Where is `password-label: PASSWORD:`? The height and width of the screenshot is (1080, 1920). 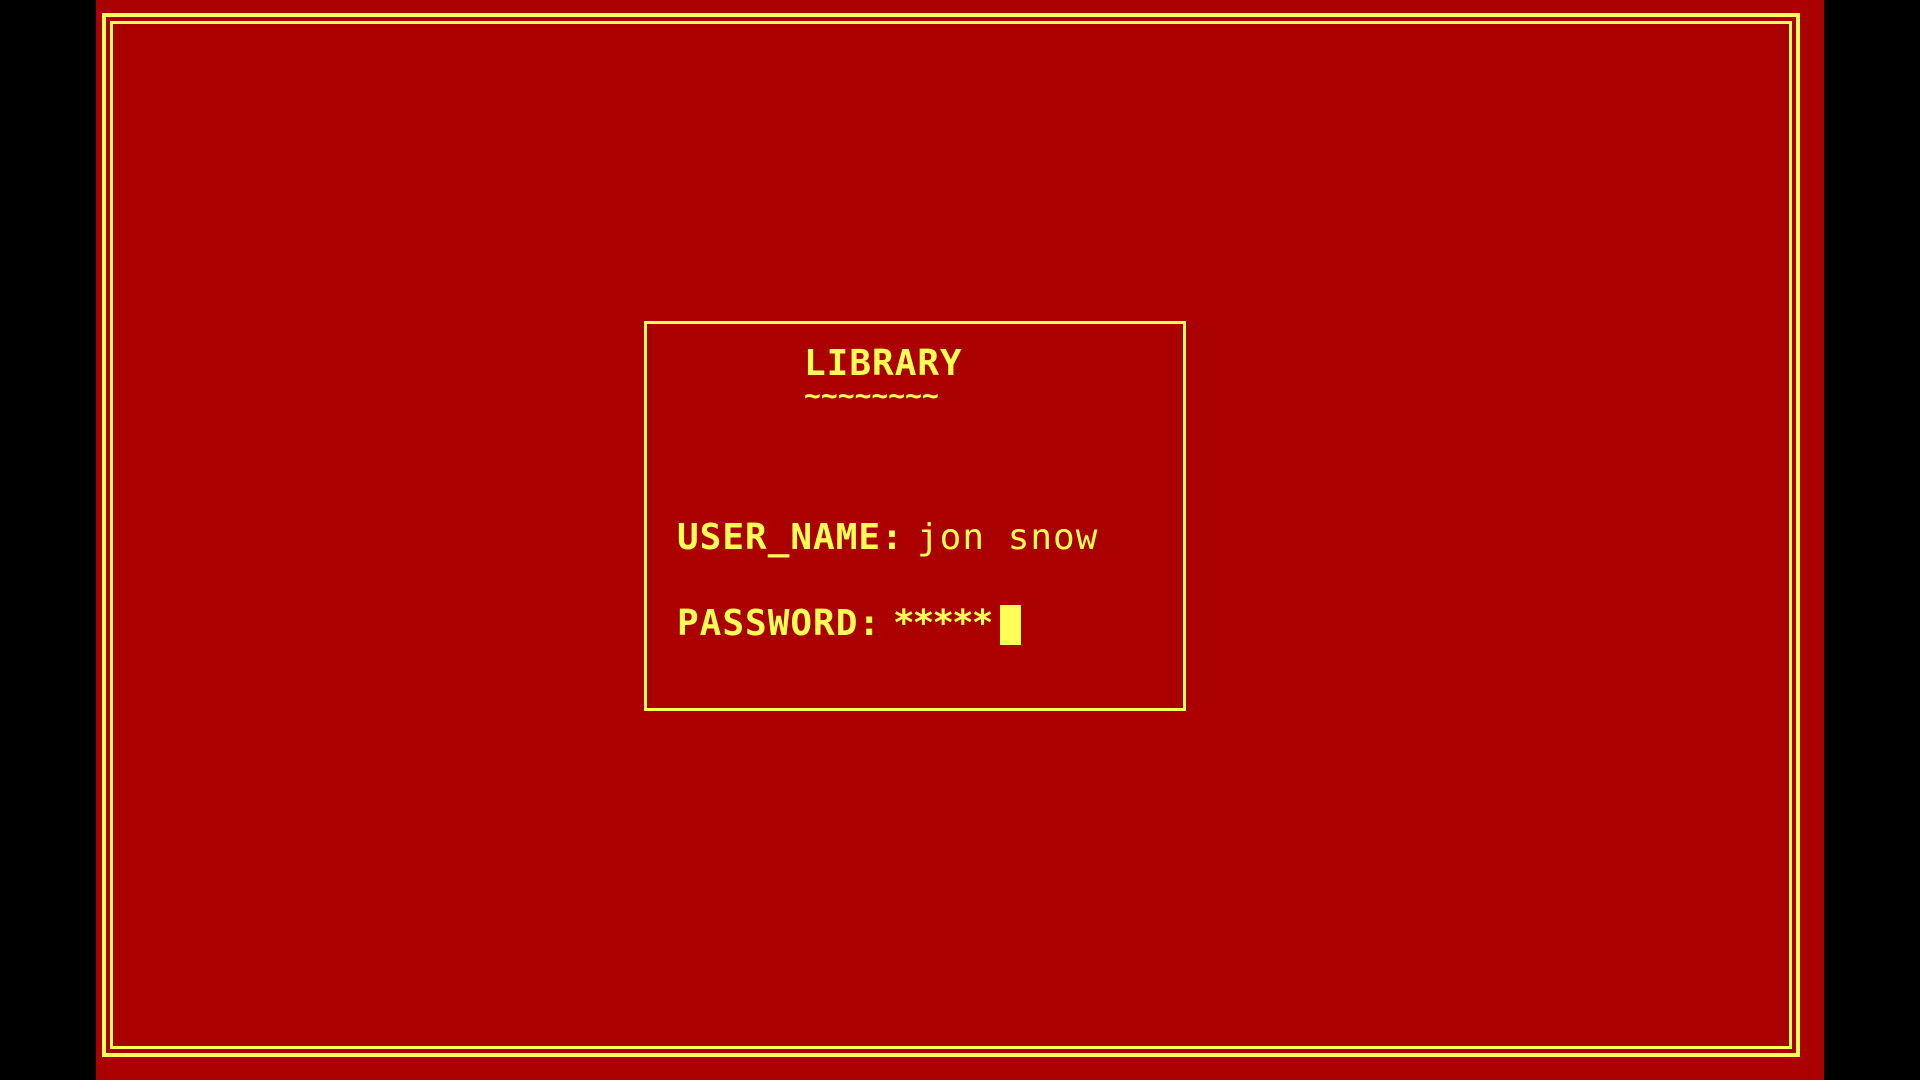
password-label: PASSWORD: is located at coordinates (779, 623).